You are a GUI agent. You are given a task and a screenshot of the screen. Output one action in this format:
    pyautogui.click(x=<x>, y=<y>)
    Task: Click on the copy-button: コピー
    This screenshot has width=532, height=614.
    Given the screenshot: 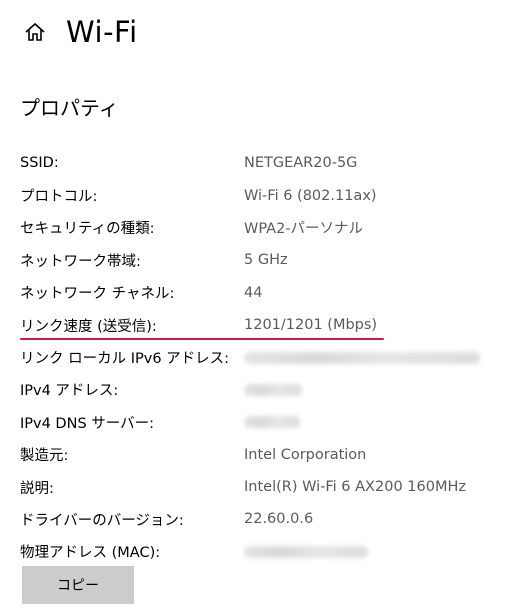 What is the action you would take?
    pyautogui.click(x=78, y=585)
    